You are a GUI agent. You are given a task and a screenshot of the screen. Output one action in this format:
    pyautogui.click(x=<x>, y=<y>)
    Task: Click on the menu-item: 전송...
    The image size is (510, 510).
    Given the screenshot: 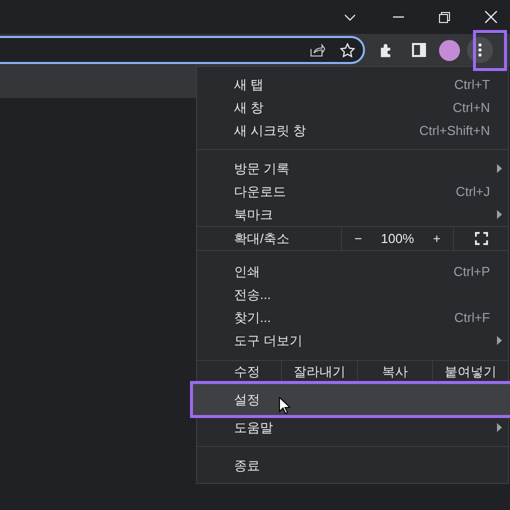 What is the action you would take?
    pyautogui.click(x=352, y=294)
    